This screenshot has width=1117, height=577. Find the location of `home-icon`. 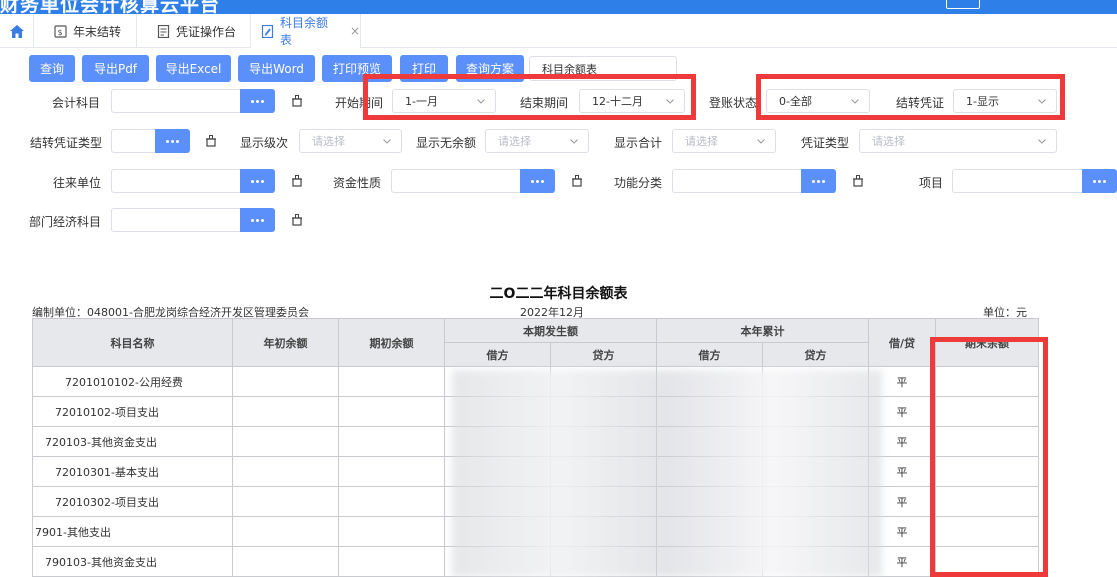

home-icon is located at coordinates (17, 31).